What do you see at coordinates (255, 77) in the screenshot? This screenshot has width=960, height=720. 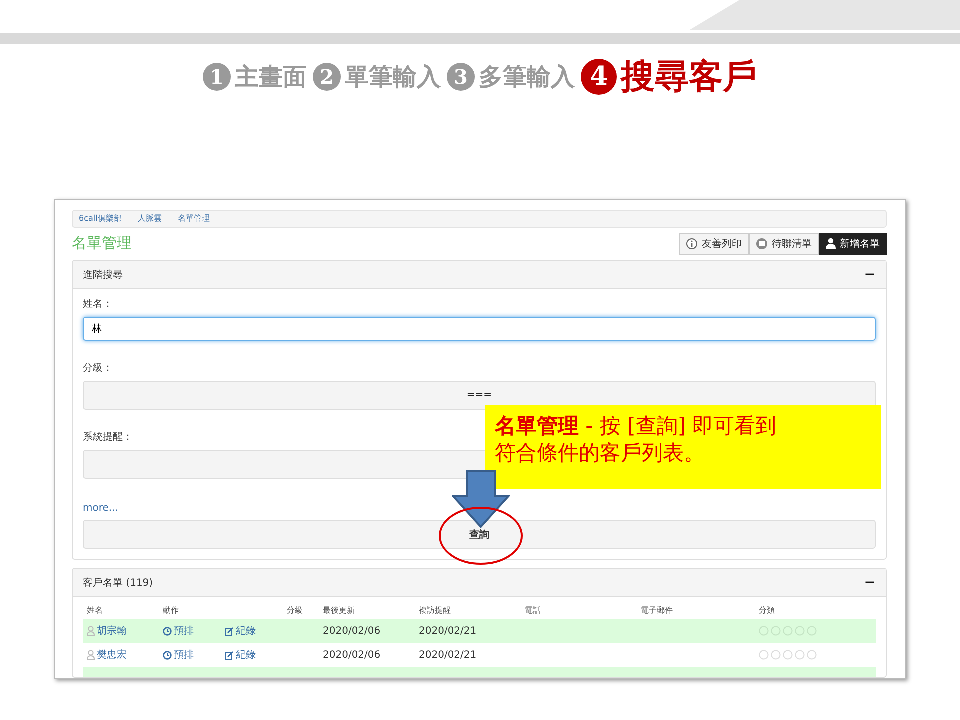 I see `step-indicator: 1 主畫面` at bounding box center [255, 77].